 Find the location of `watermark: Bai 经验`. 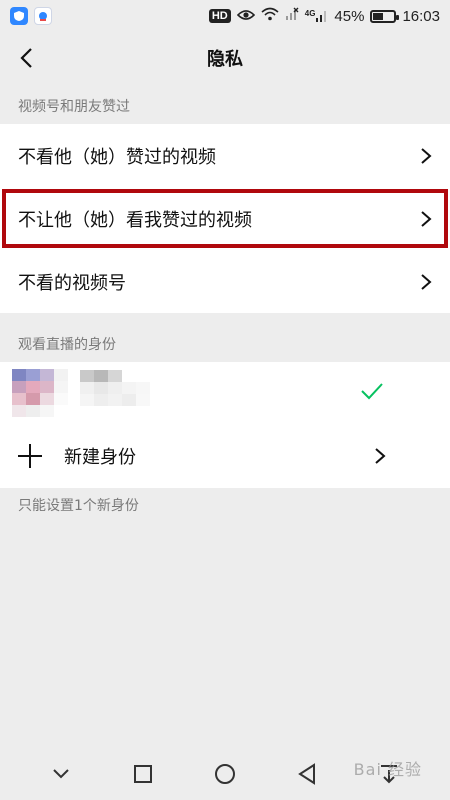

watermark: Bai 经验 is located at coordinates (387, 769).